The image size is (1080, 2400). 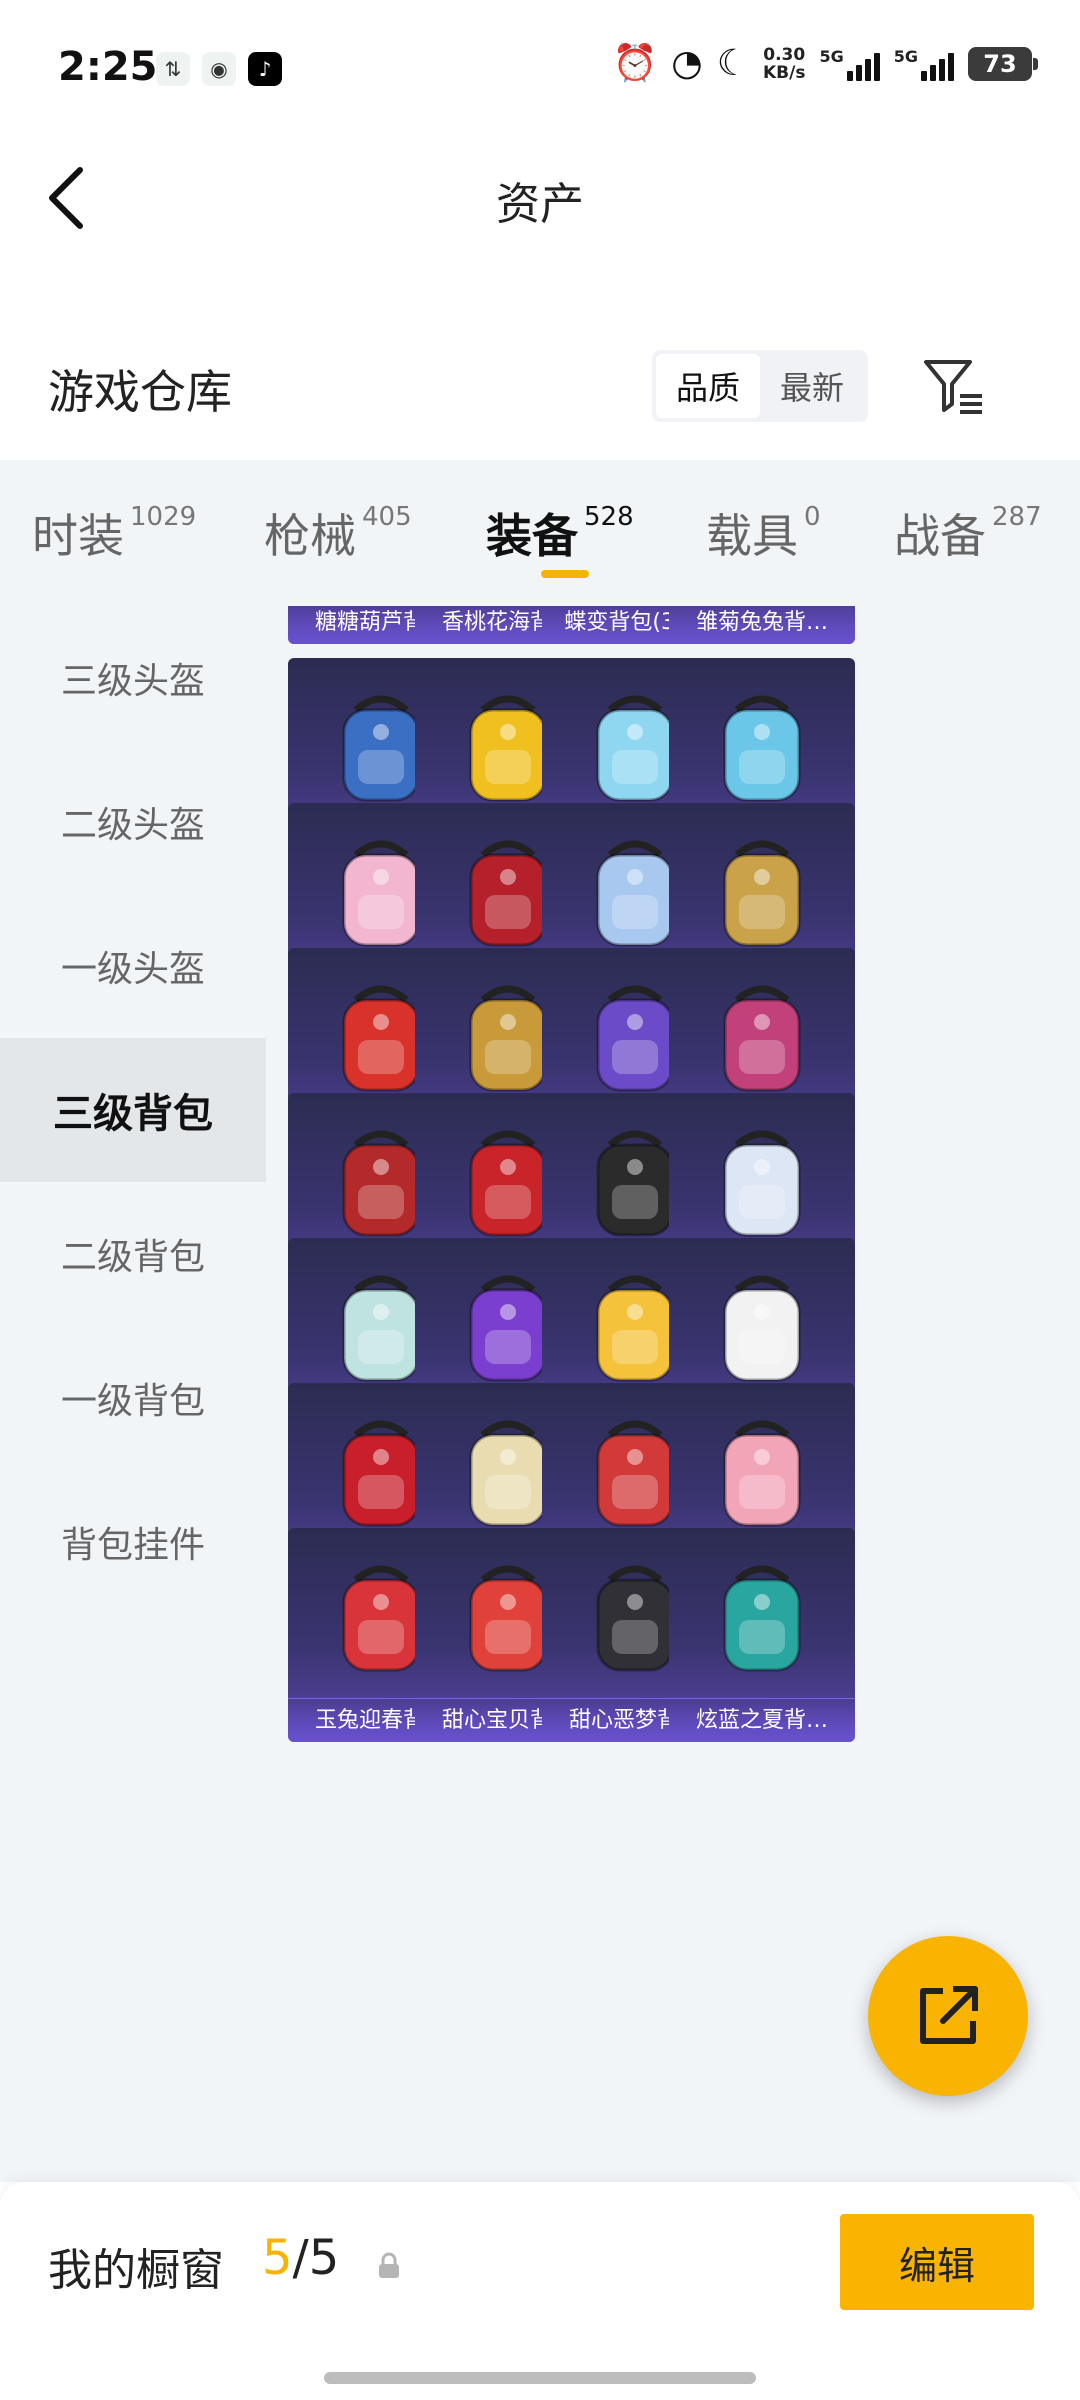 I want to click on tab-combat-gear: 战备 287, so click(x=968, y=533).